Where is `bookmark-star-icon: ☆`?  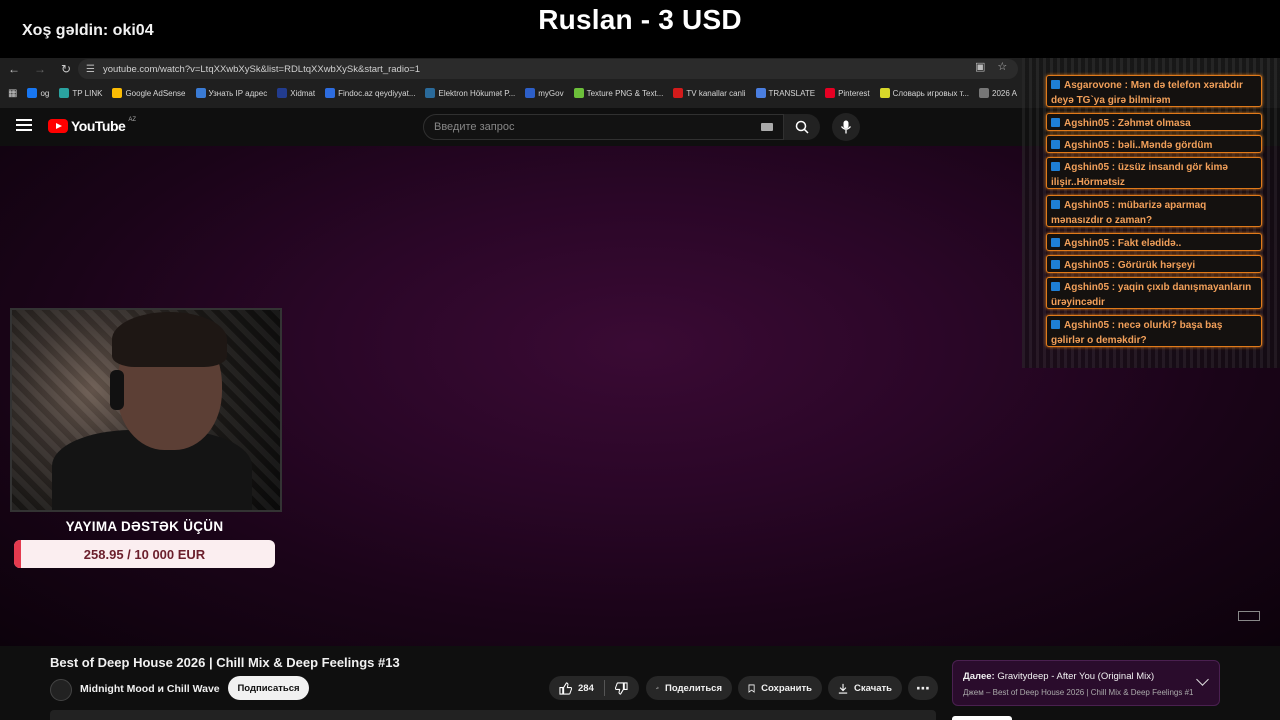 bookmark-star-icon: ☆ is located at coordinates (1002, 66).